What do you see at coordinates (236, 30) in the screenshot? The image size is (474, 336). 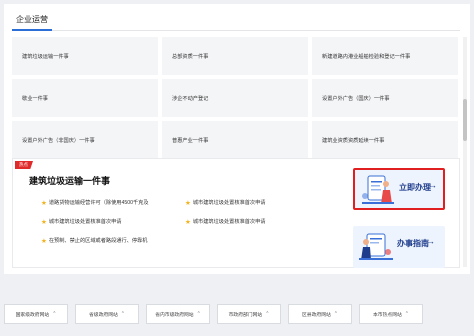 I see `section-divider` at bounding box center [236, 30].